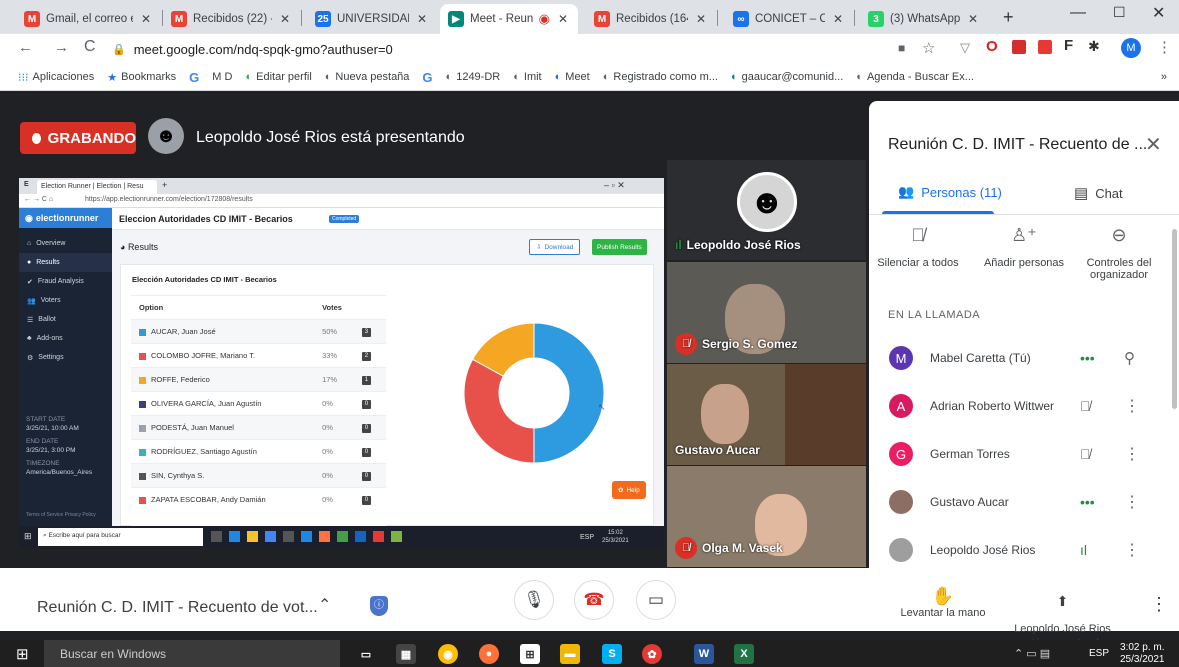  Describe the element at coordinates (1078, 13) in the screenshot. I see `minimize-icon: —` at that location.